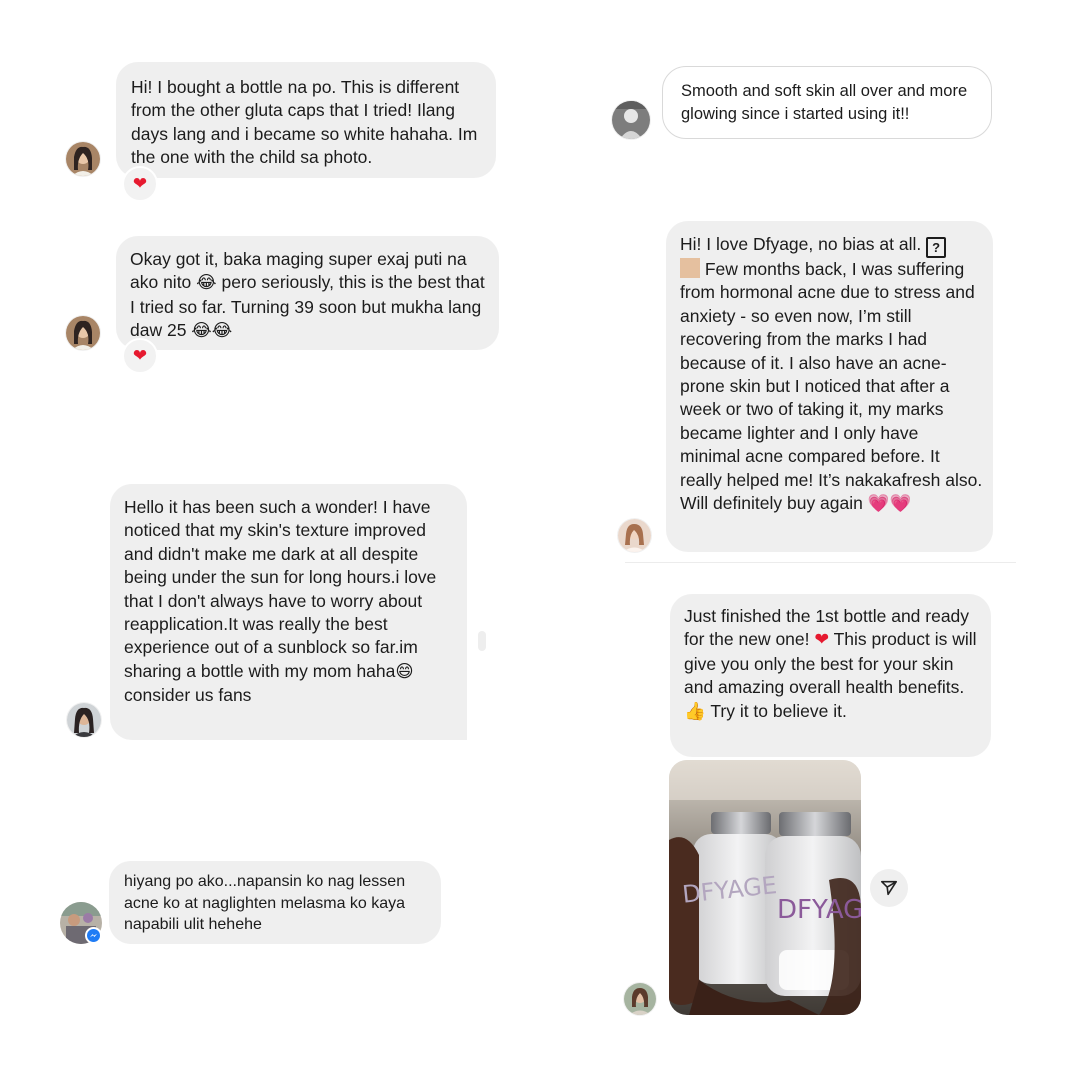 The image size is (1080, 1080). I want to click on send-icon, so click(889, 888).